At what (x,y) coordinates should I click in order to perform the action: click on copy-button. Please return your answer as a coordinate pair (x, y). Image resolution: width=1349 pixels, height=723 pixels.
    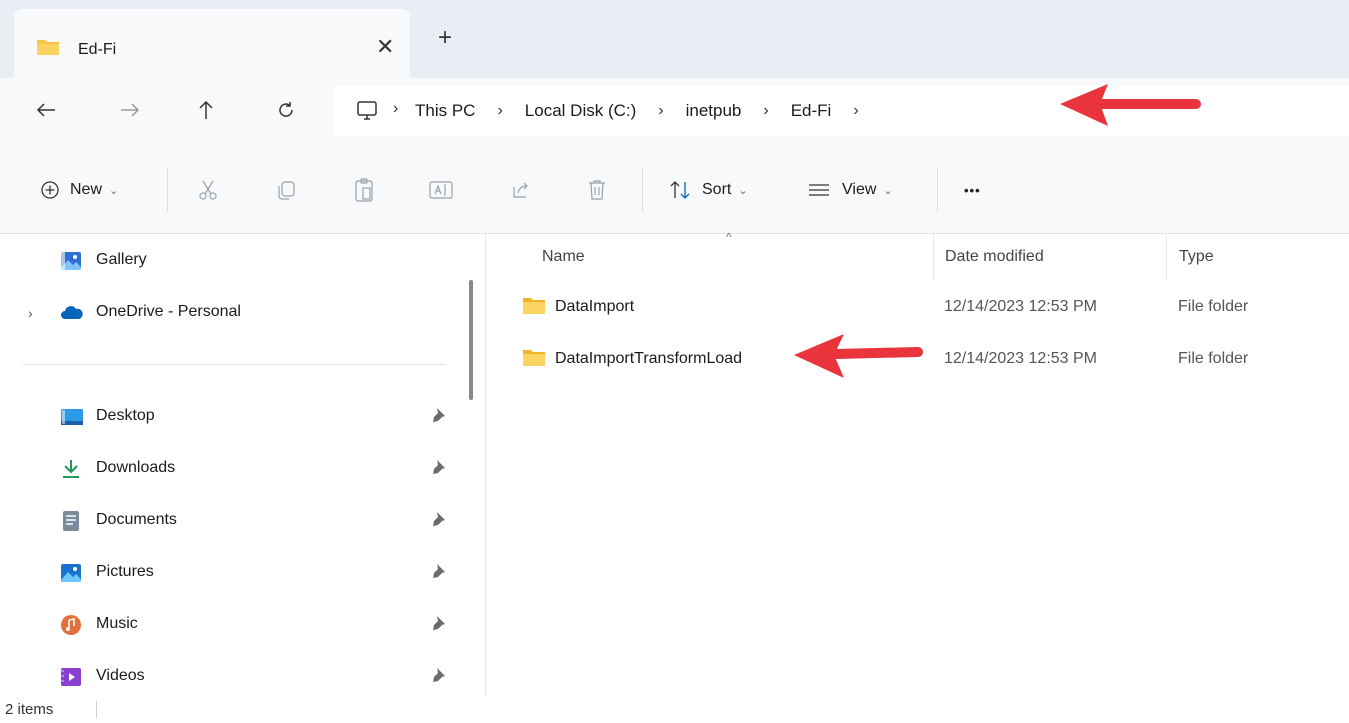
    Looking at the image, I should click on (286, 190).